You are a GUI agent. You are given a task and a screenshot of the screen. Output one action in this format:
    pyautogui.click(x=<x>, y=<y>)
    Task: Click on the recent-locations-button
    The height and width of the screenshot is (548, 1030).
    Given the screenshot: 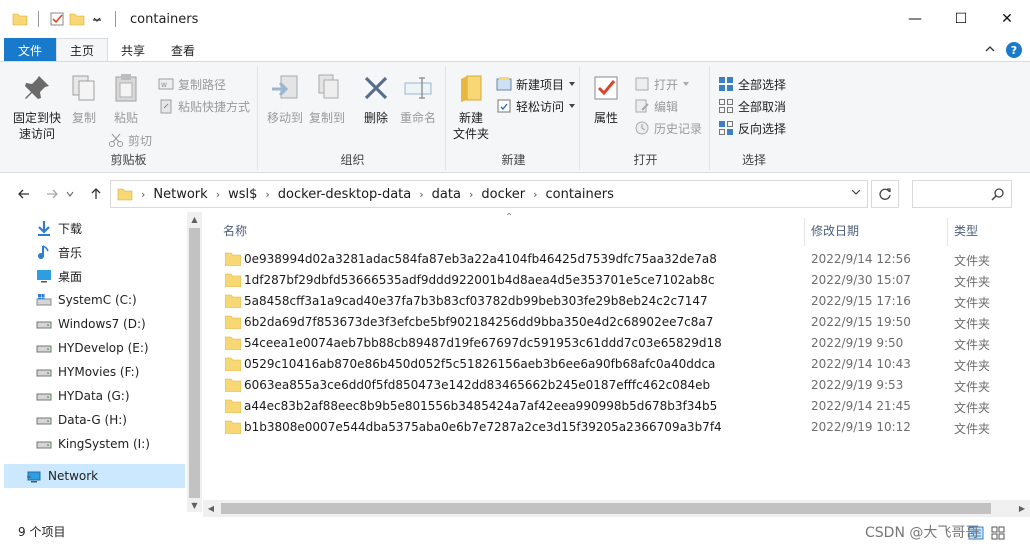 What is the action you would take?
    pyautogui.click(x=70, y=194)
    